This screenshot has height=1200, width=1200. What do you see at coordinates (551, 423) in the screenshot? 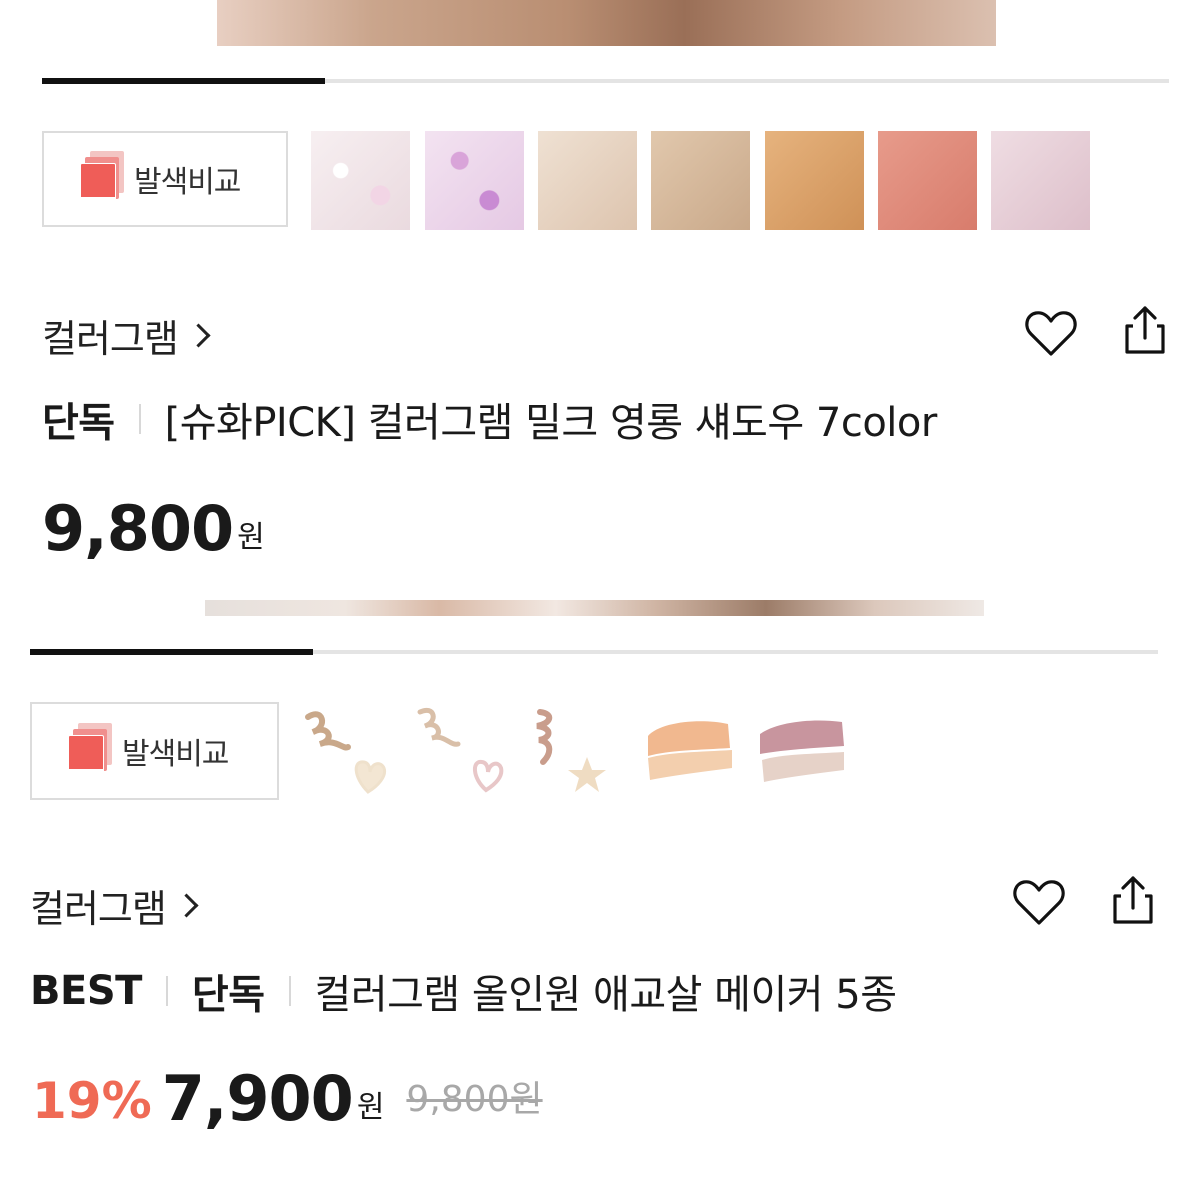
I see `product-title: [슈화PICK] 컬러그램 밀크 영롱 섀도우 7color` at bounding box center [551, 423].